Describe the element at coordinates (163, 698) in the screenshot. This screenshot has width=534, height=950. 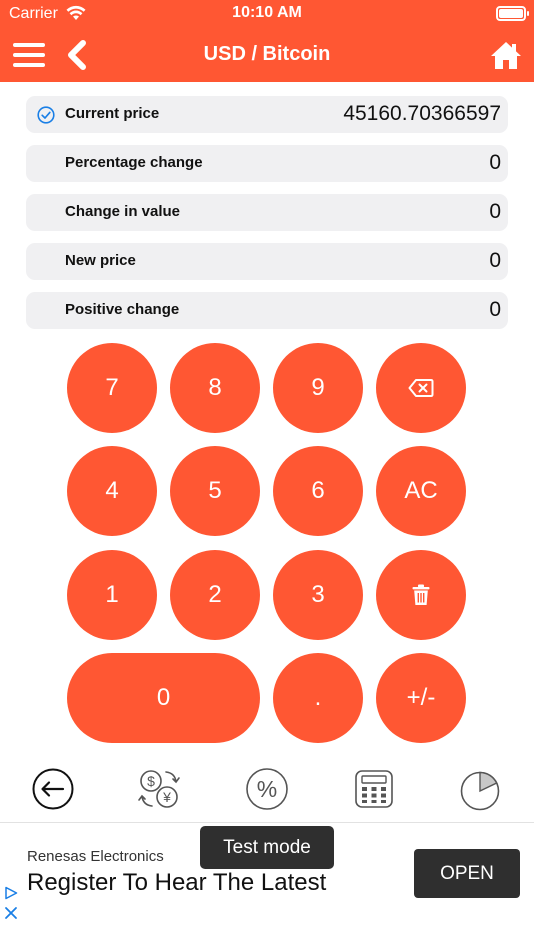
I see `key-0: 0` at that location.